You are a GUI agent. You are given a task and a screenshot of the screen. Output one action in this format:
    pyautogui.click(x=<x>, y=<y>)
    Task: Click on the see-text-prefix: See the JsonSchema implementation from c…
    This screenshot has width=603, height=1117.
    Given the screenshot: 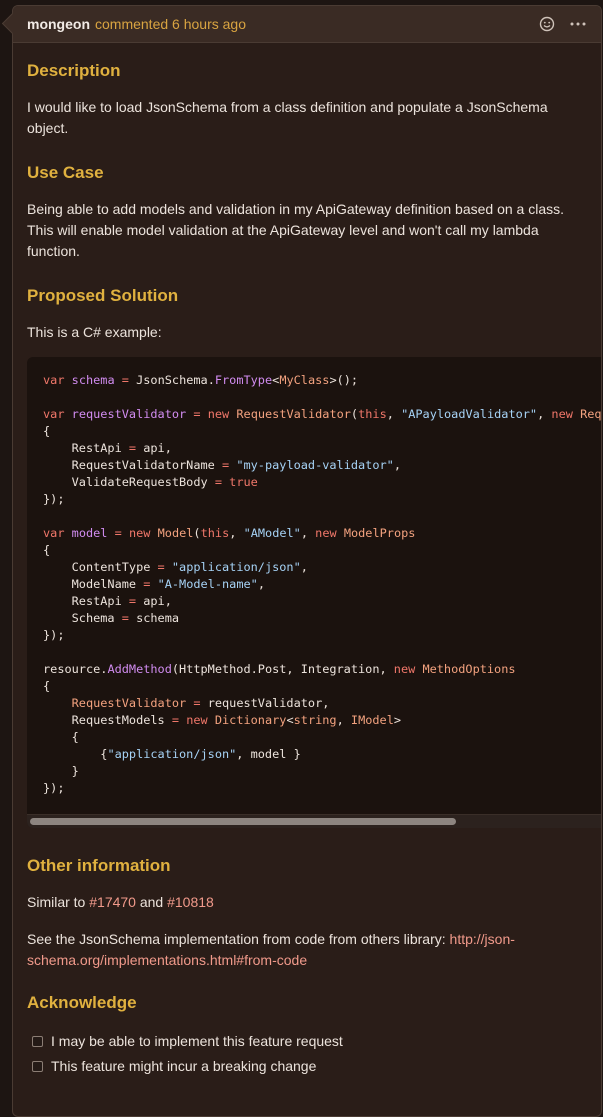 What is the action you would take?
    pyautogui.click(x=236, y=939)
    